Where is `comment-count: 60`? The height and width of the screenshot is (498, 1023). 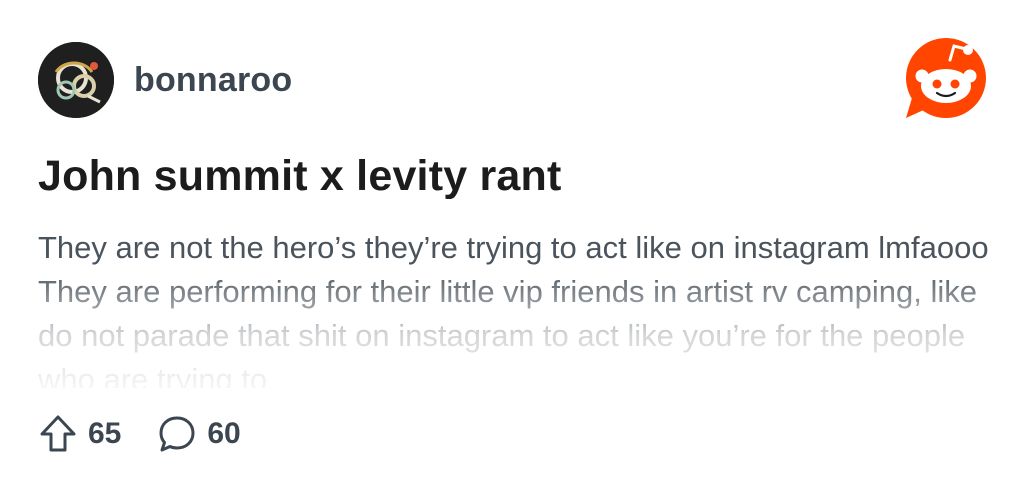 comment-count: 60 is located at coordinates (224, 433).